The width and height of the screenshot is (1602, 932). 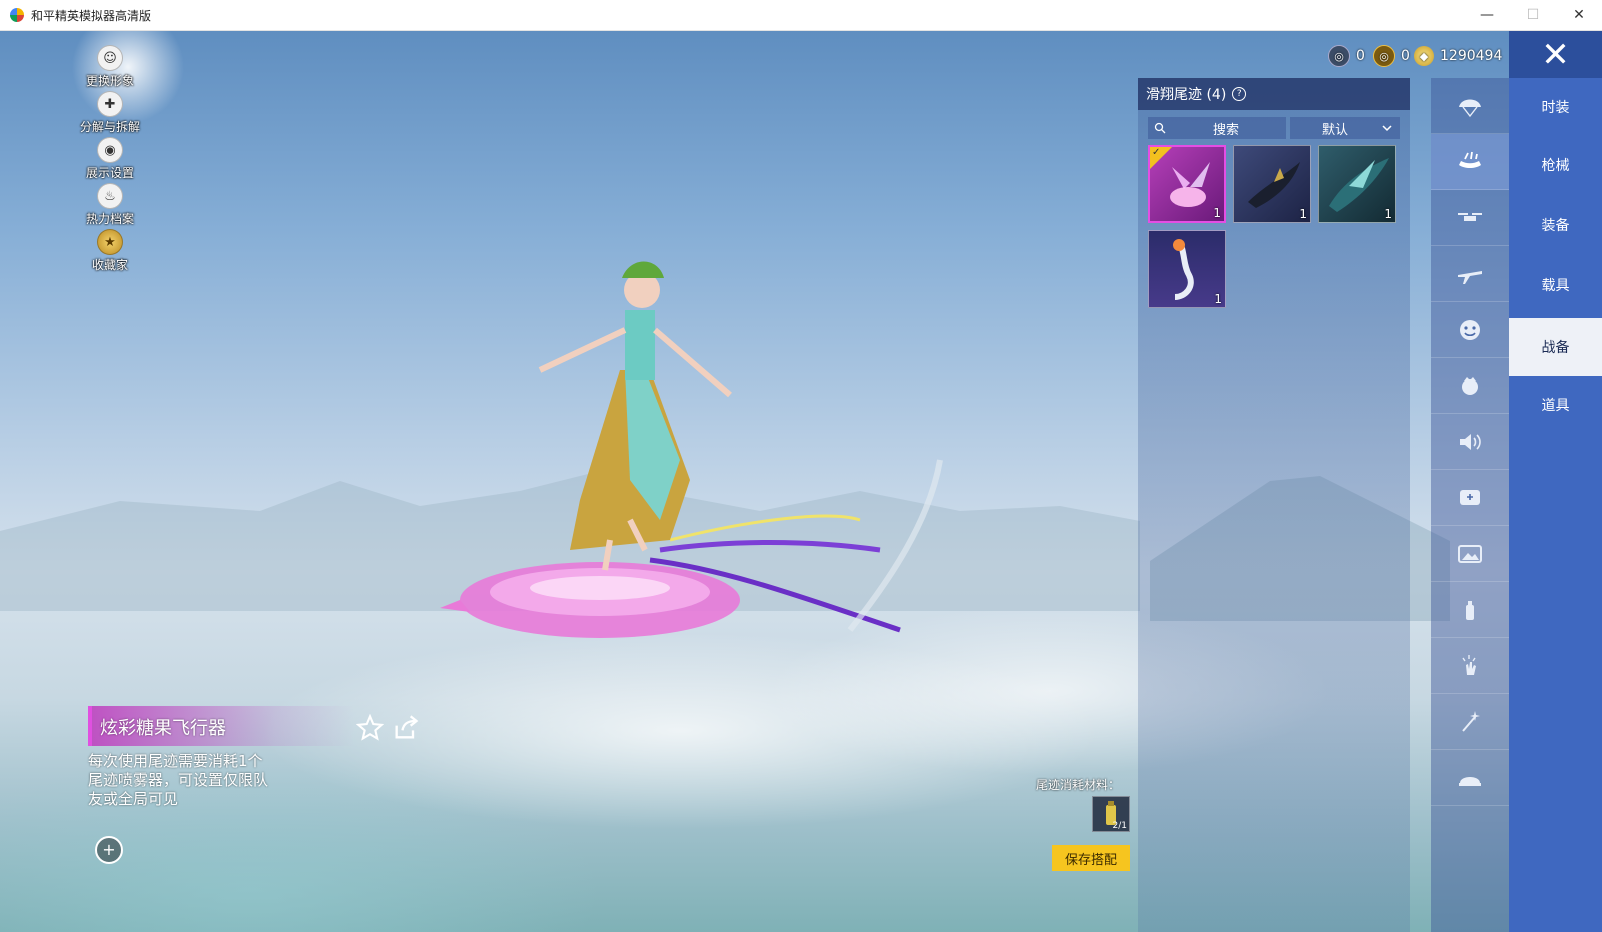 What do you see at coordinates (635, 416) in the screenshot?
I see `character-figure` at bounding box center [635, 416].